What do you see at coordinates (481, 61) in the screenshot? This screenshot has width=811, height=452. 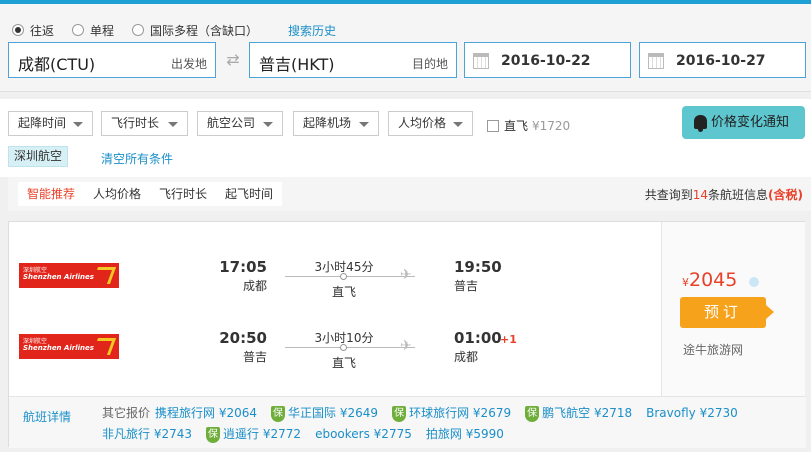 I see `calendar-icon` at bounding box center [481, 61].